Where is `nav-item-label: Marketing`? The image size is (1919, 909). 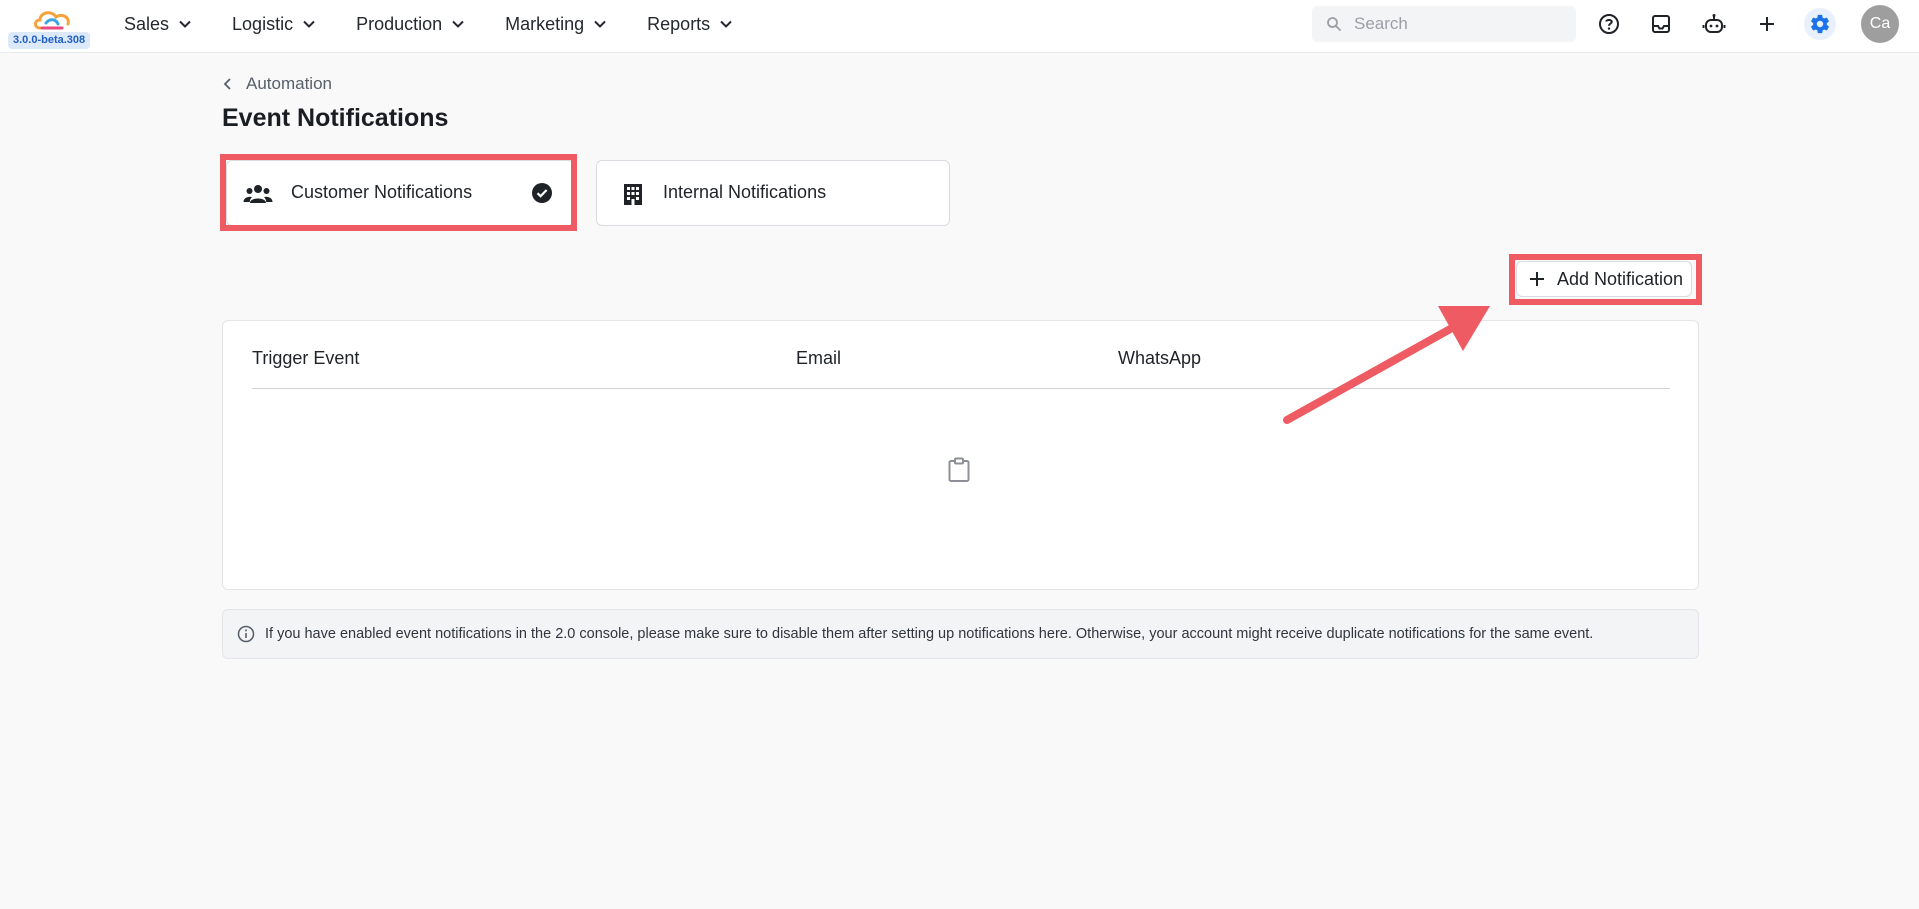
nav-item-label: Marketing is located at coordinates (545, 23).